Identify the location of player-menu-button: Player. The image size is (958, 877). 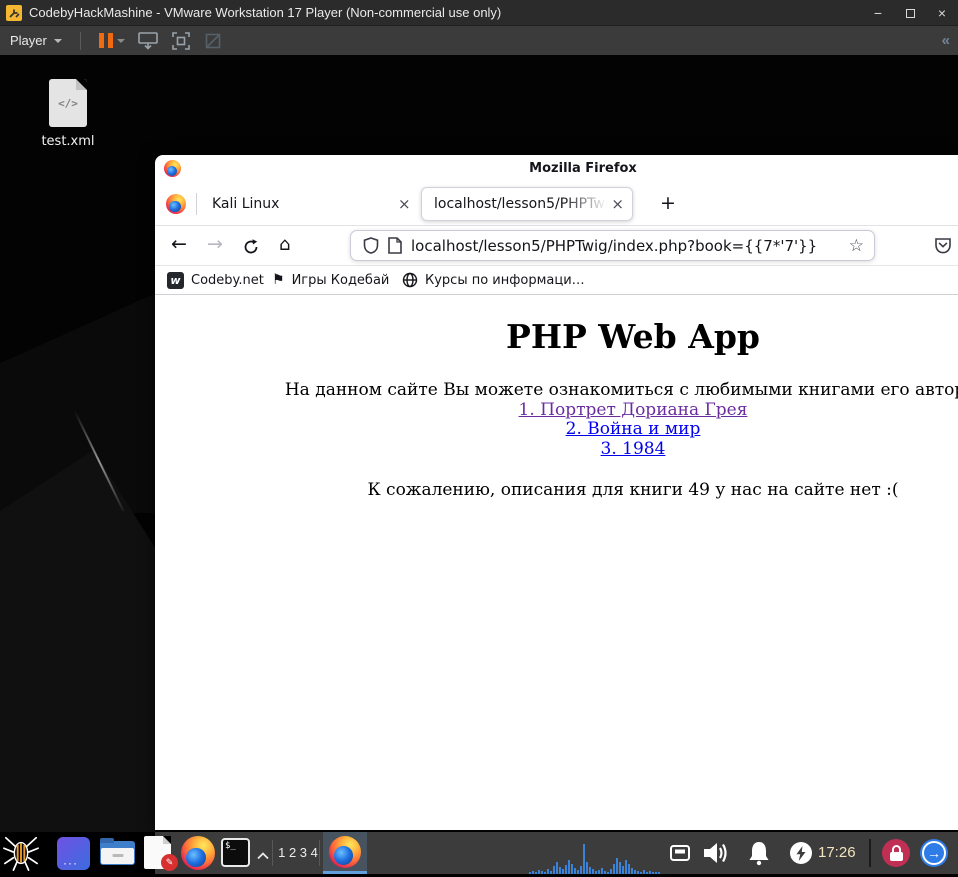
(36, 40).